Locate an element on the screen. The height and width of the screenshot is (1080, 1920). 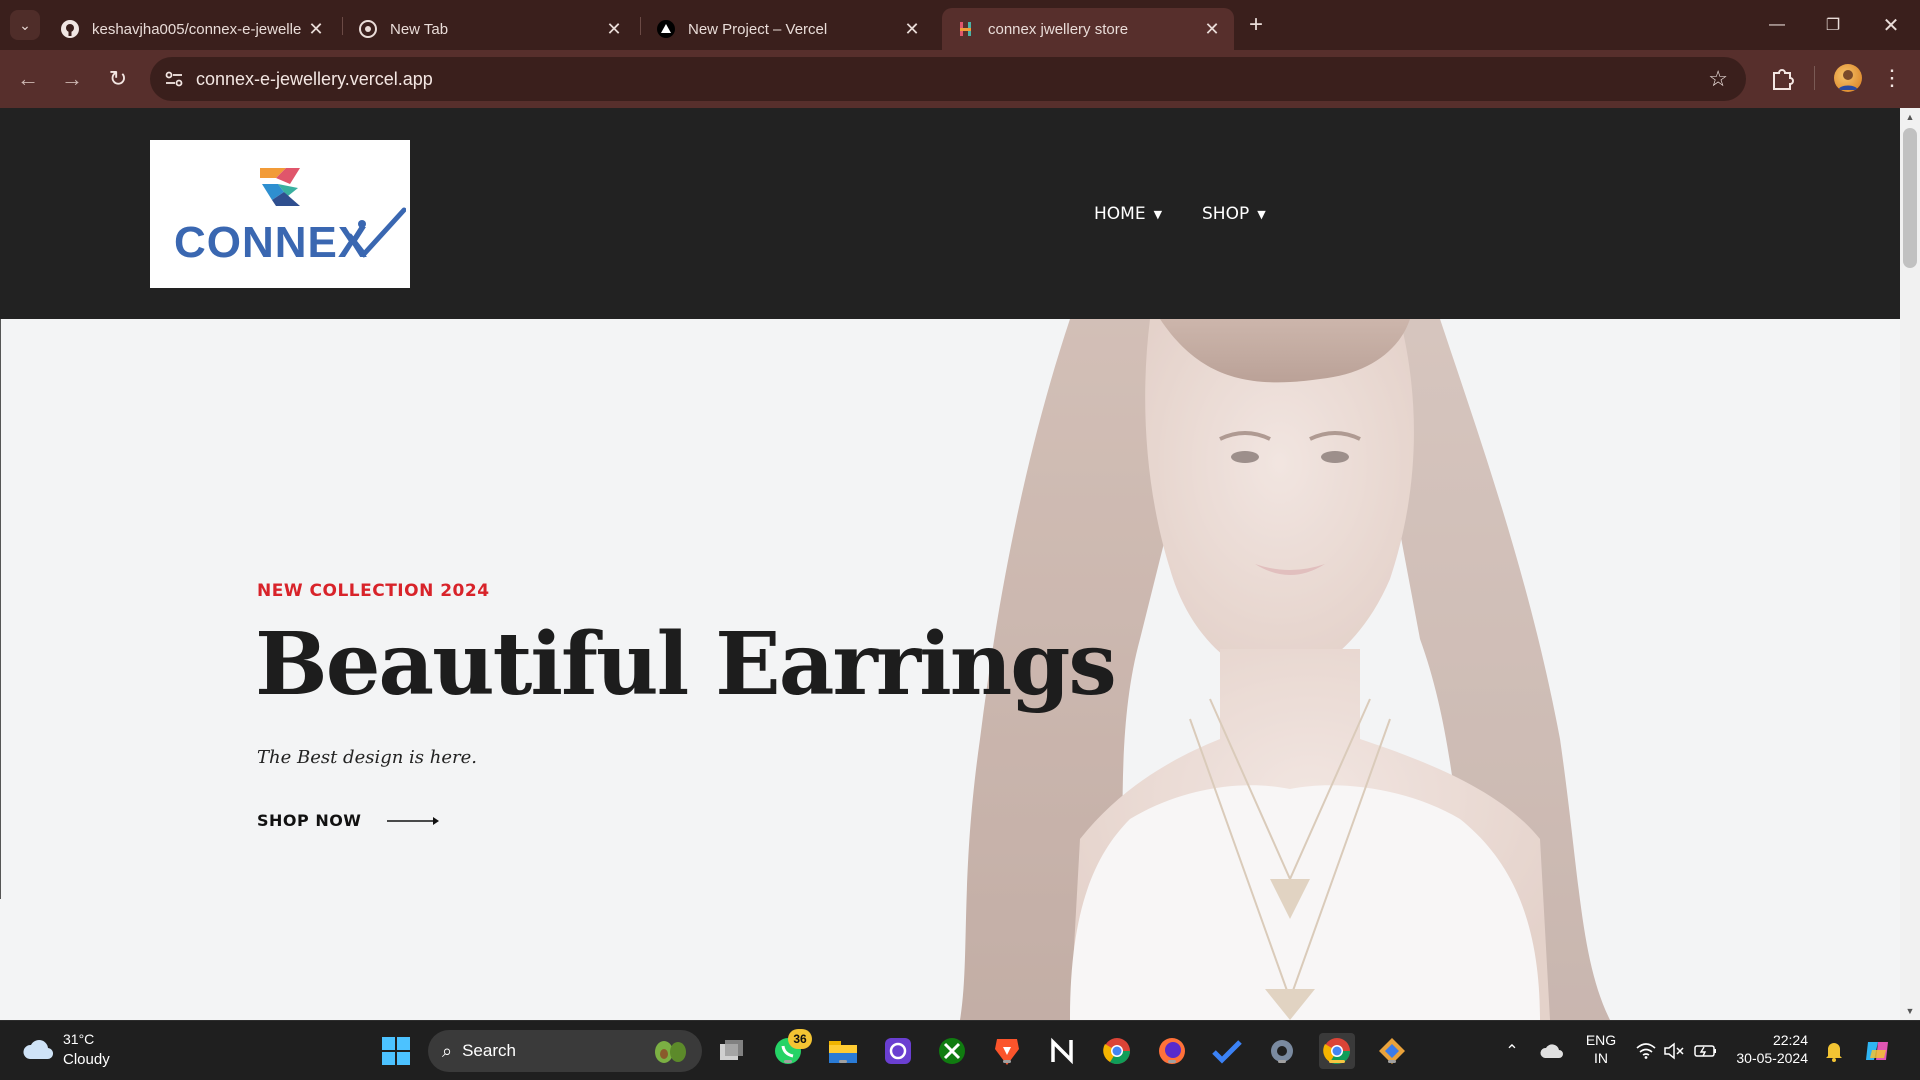
git-tool-icon is located at coordinates (1392, 1051).